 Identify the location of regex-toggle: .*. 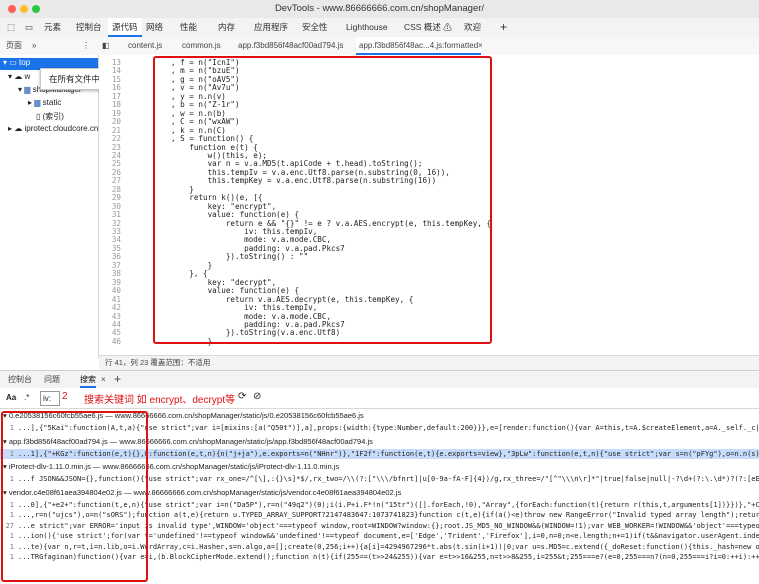
(26, 397).